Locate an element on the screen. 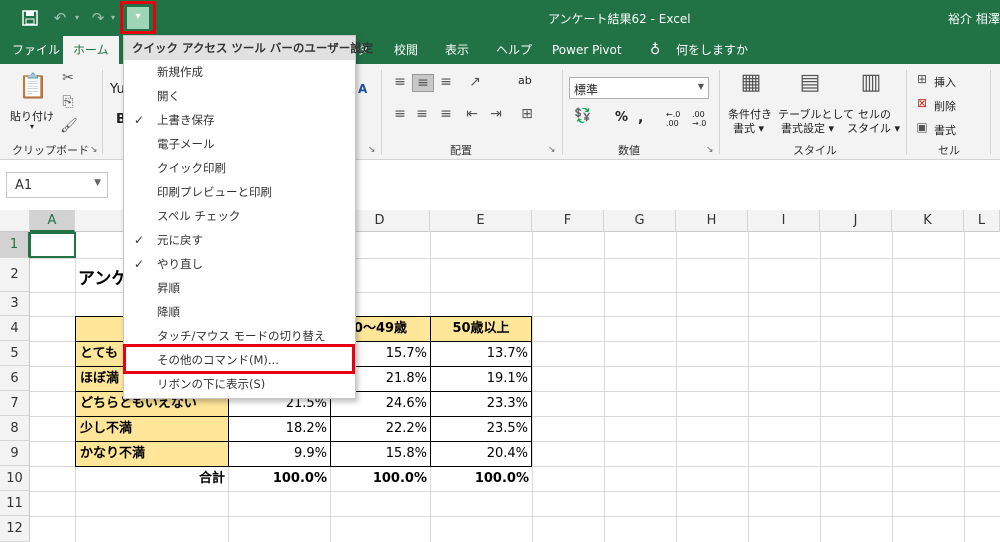 The height and width of the screenshot is (542, 1000). cell-styles-label-2: スタイル ▾ is located at coordinates (873, 128).